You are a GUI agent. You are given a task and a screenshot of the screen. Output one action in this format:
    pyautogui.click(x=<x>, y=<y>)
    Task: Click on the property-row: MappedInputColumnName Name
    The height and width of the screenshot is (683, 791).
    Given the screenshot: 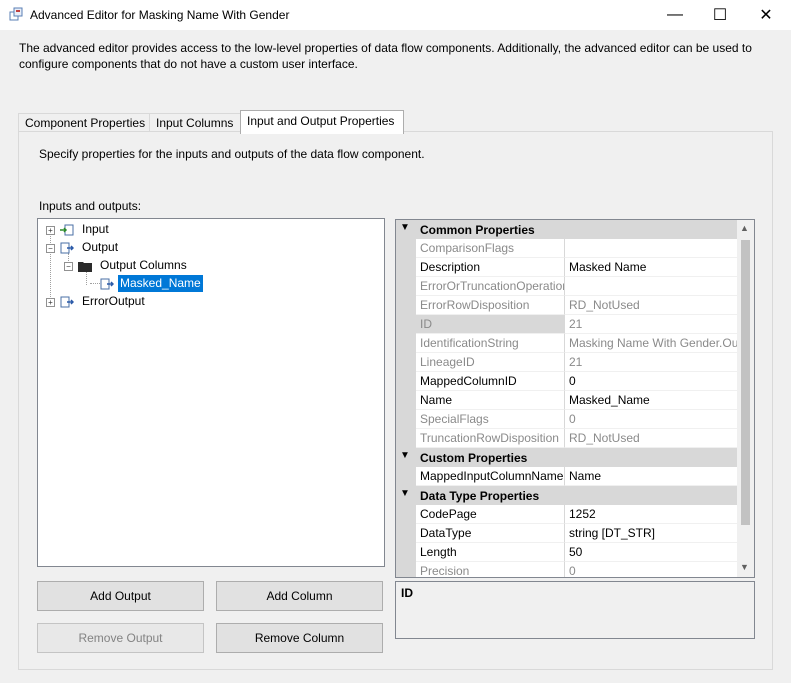 What is the action you would take?
    pyautogui.click(x=566, y=476)
    